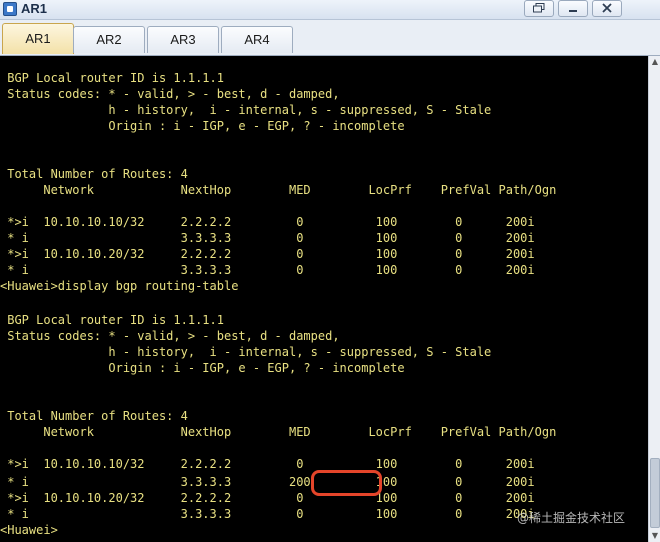 This screenshot has width=660, height=542. I want to click on tab-ar4: AR4, so click(257, 39).